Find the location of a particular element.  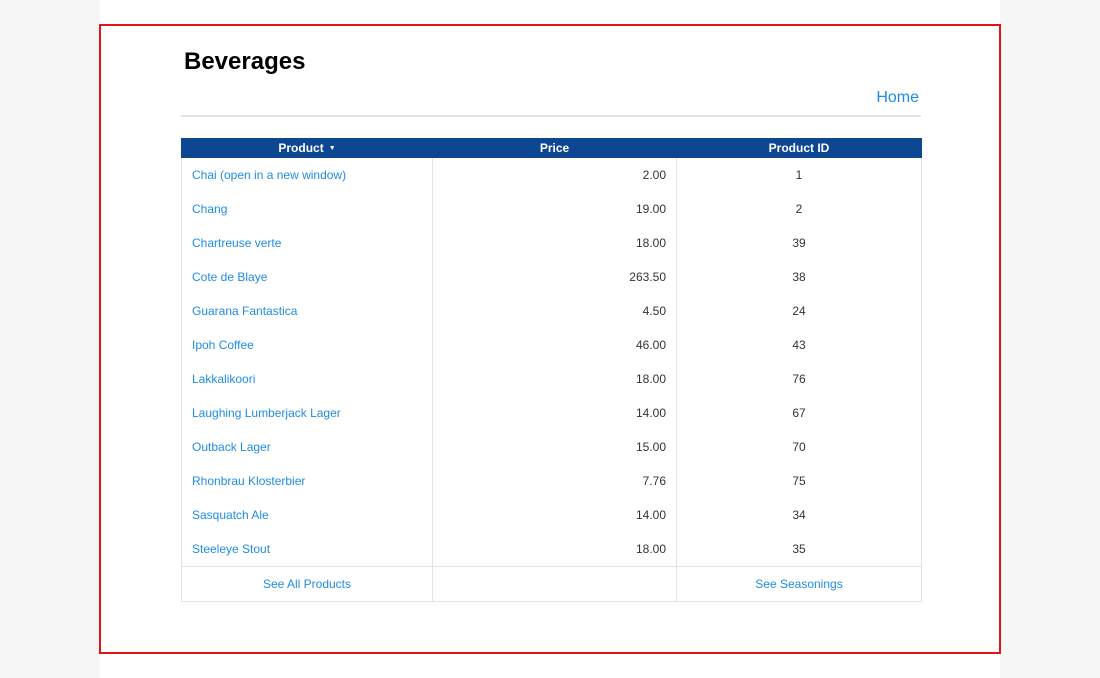

product-name-cell: Lakkalikoori is located at coordinates (307, 379).